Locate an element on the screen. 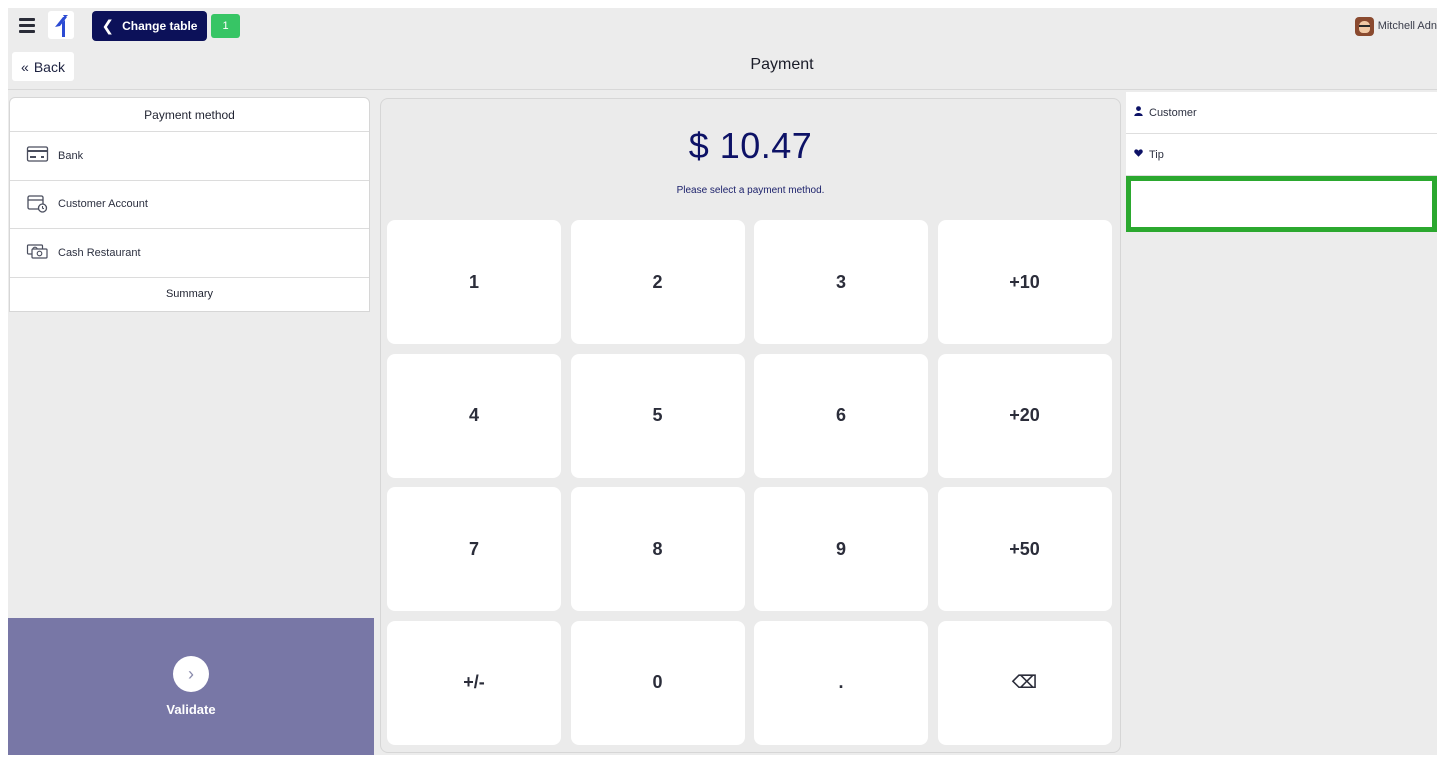 The width and height of the screenshot is (1444, 762). menu-icon is located at coordinates (27, 25).